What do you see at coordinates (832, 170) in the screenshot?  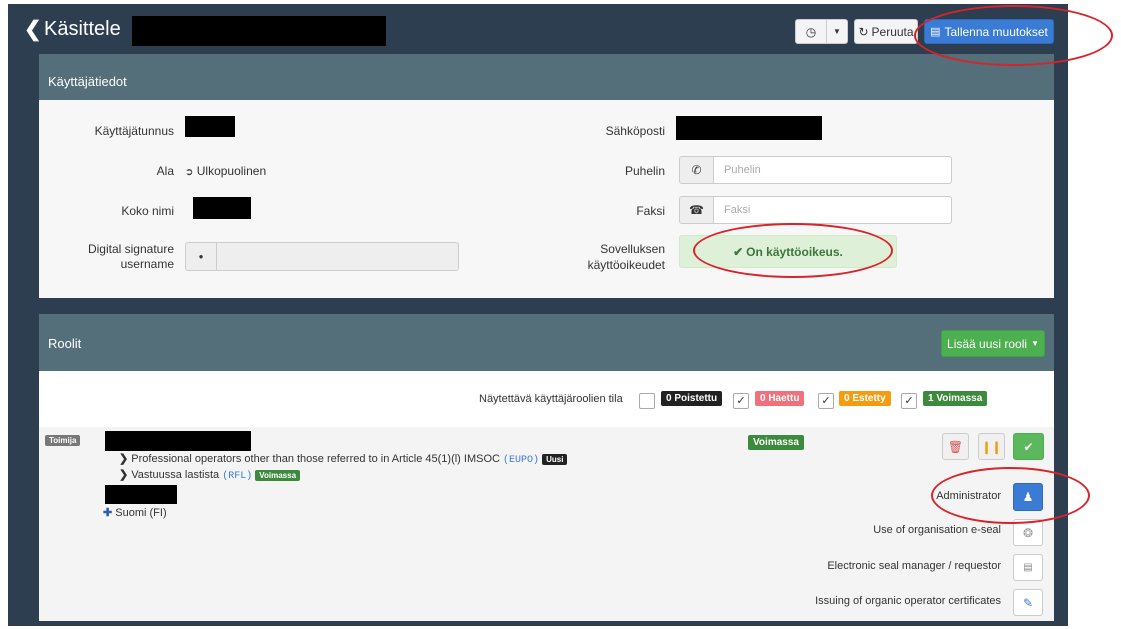 I see `phone-input: Puhelin` at bounding box center [832, 170].